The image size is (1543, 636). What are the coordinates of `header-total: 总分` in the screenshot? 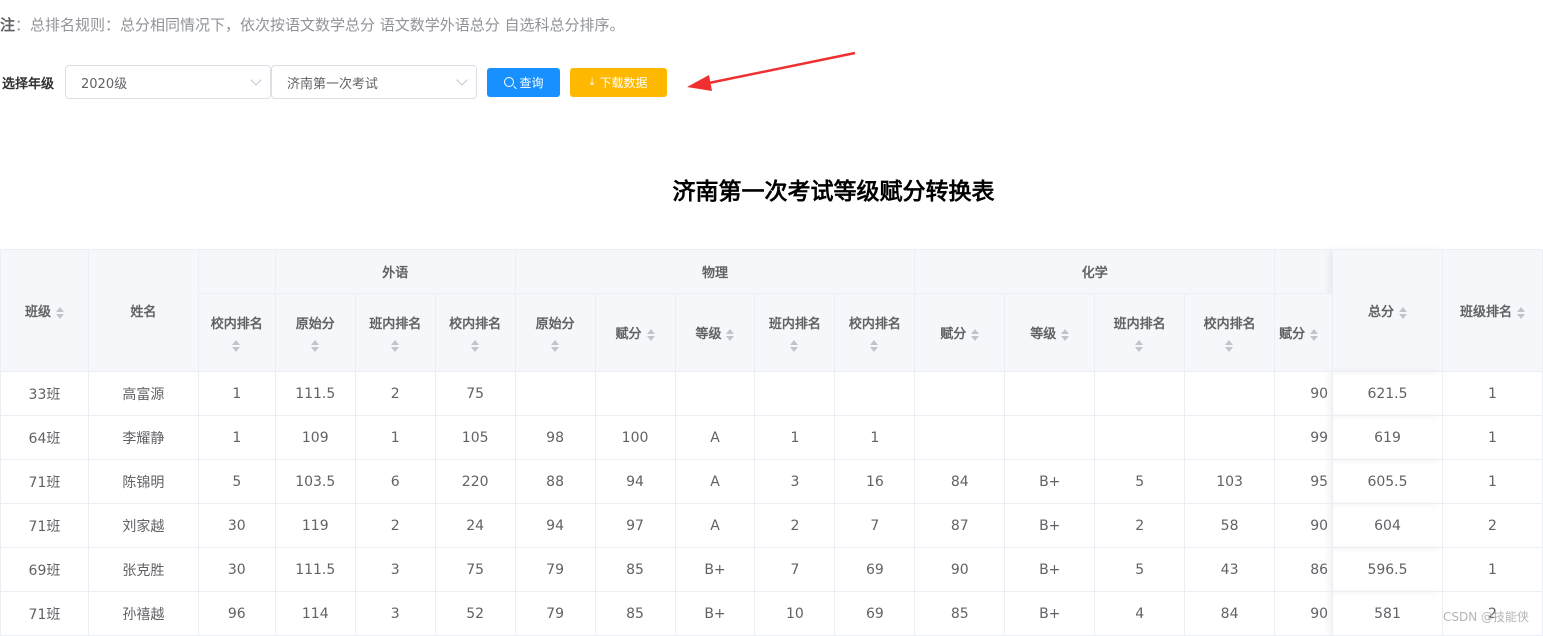 It's located at (1387, 310).